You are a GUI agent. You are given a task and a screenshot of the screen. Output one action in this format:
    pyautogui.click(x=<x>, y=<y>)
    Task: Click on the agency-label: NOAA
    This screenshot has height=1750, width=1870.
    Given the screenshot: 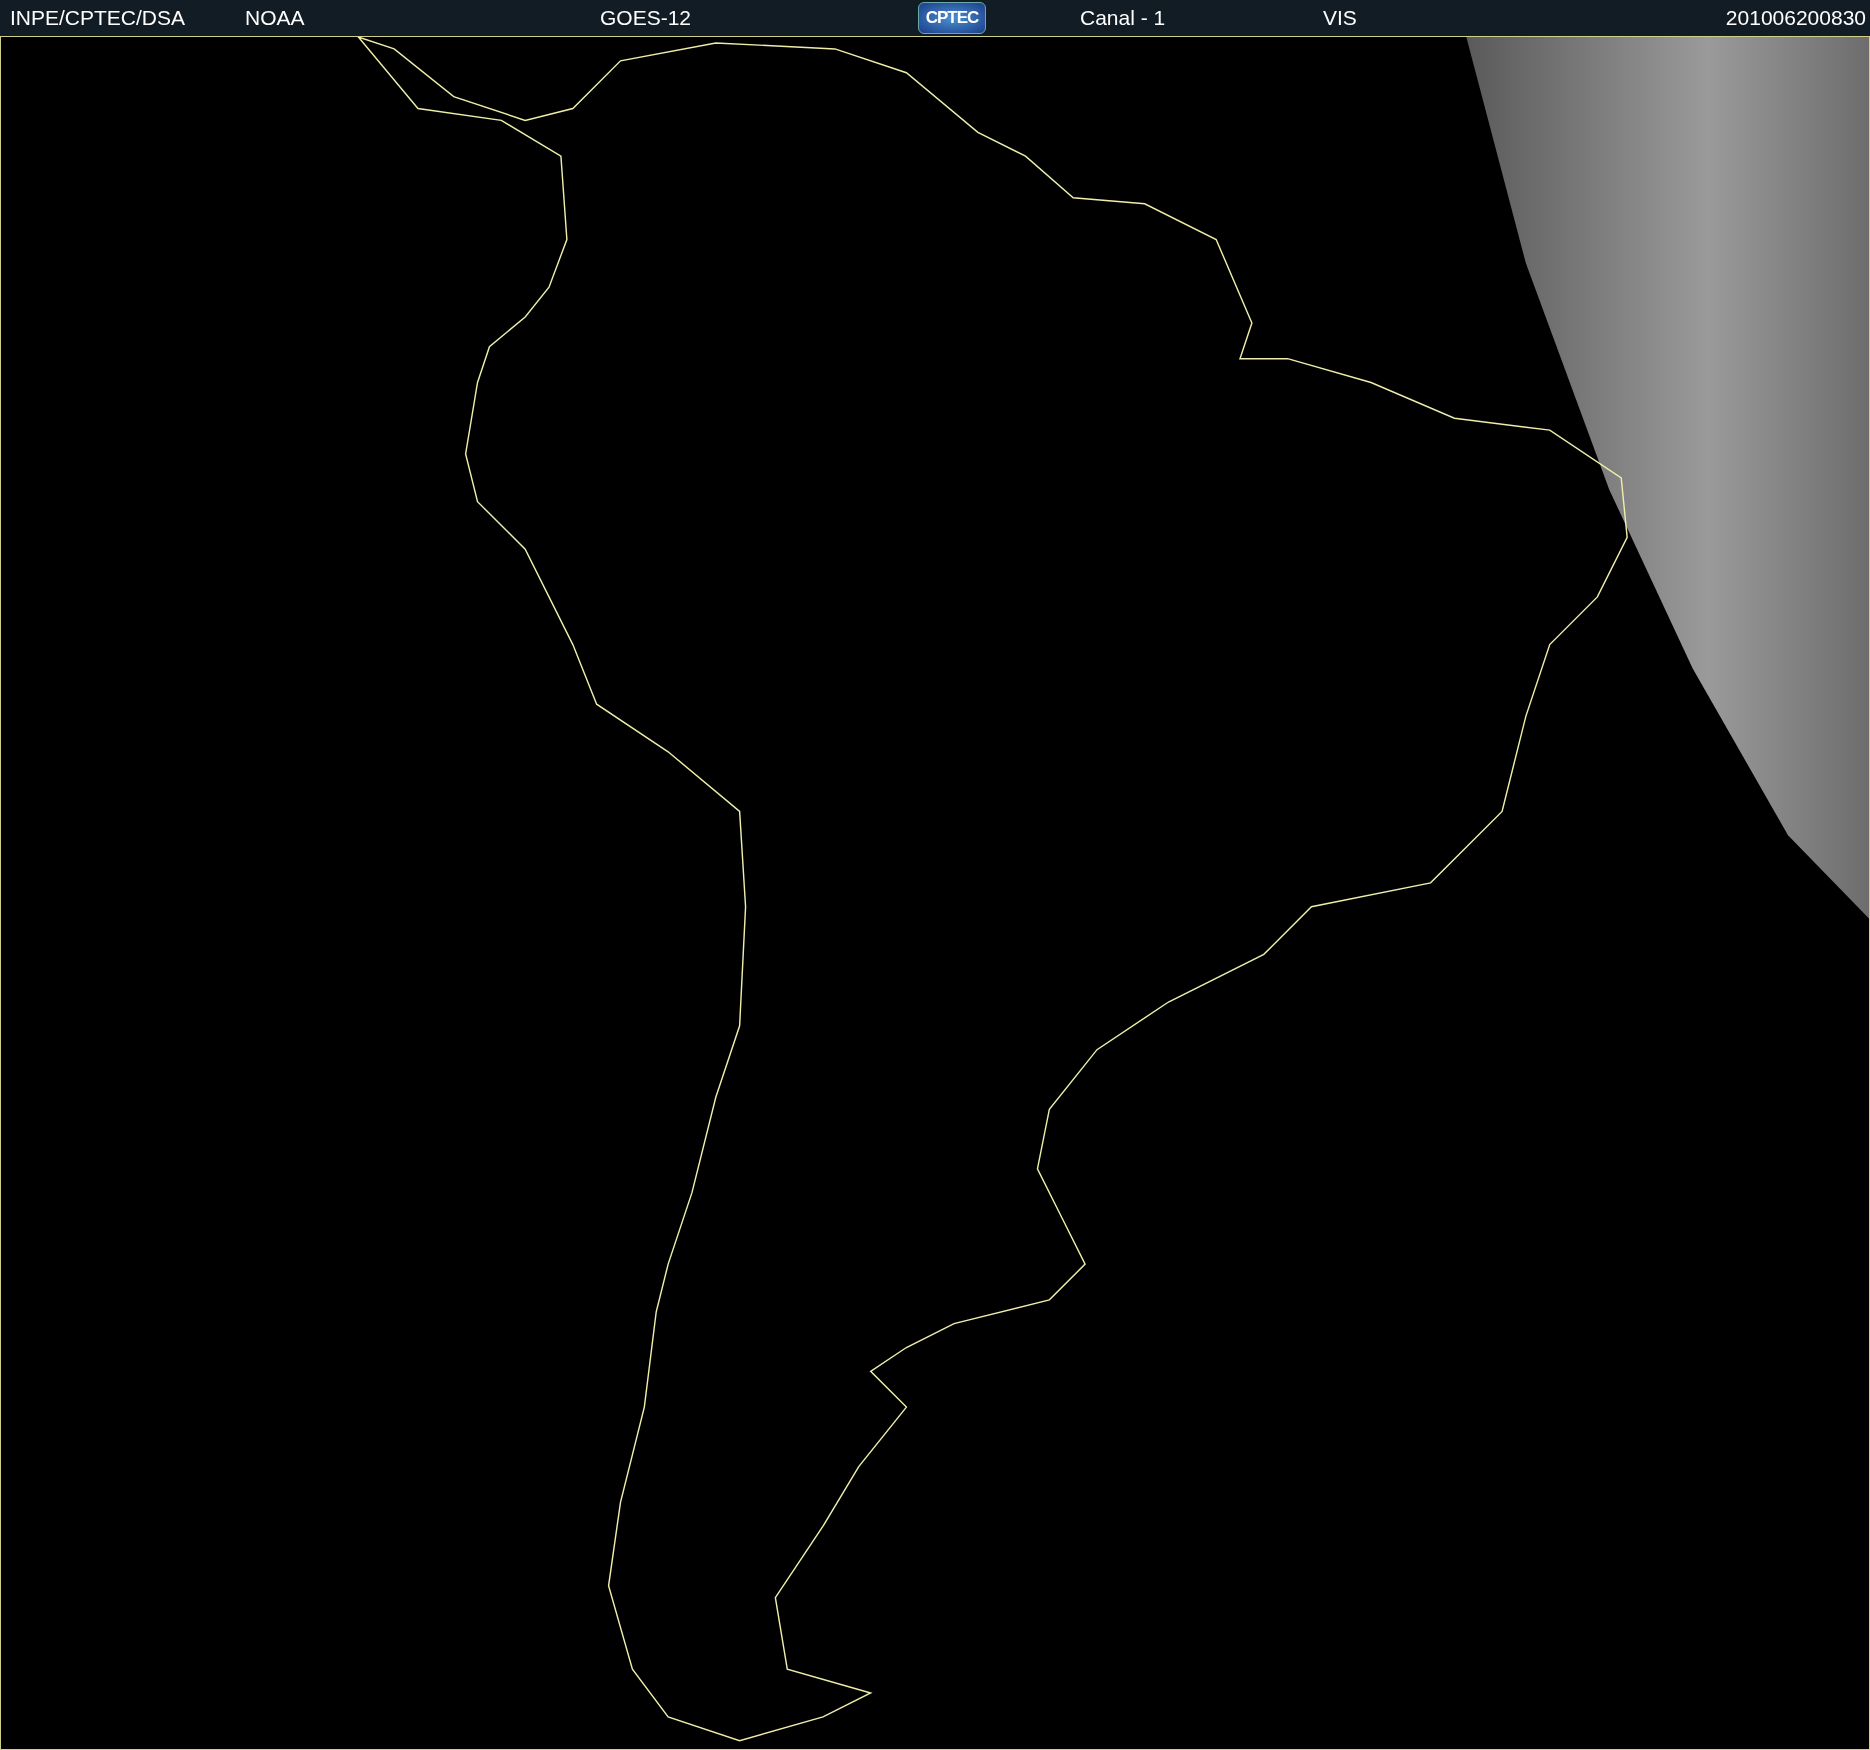 What is the action you would take?
    pyautogui.click(x=275, y=18)
    